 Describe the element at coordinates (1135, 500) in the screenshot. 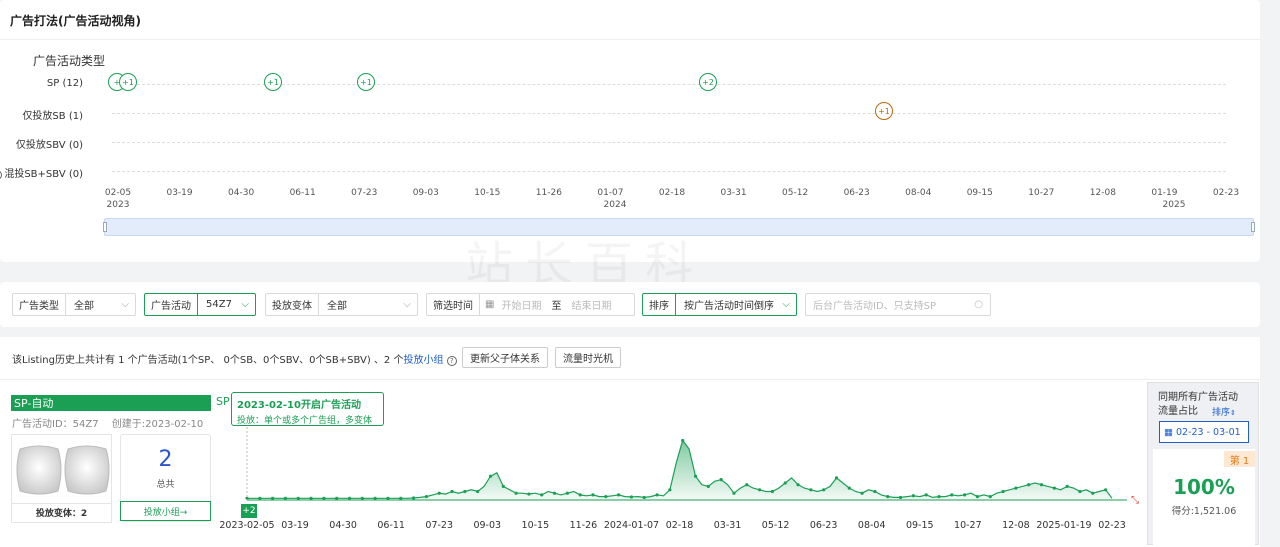

I see `collapse-icon: ⤡` at that location.